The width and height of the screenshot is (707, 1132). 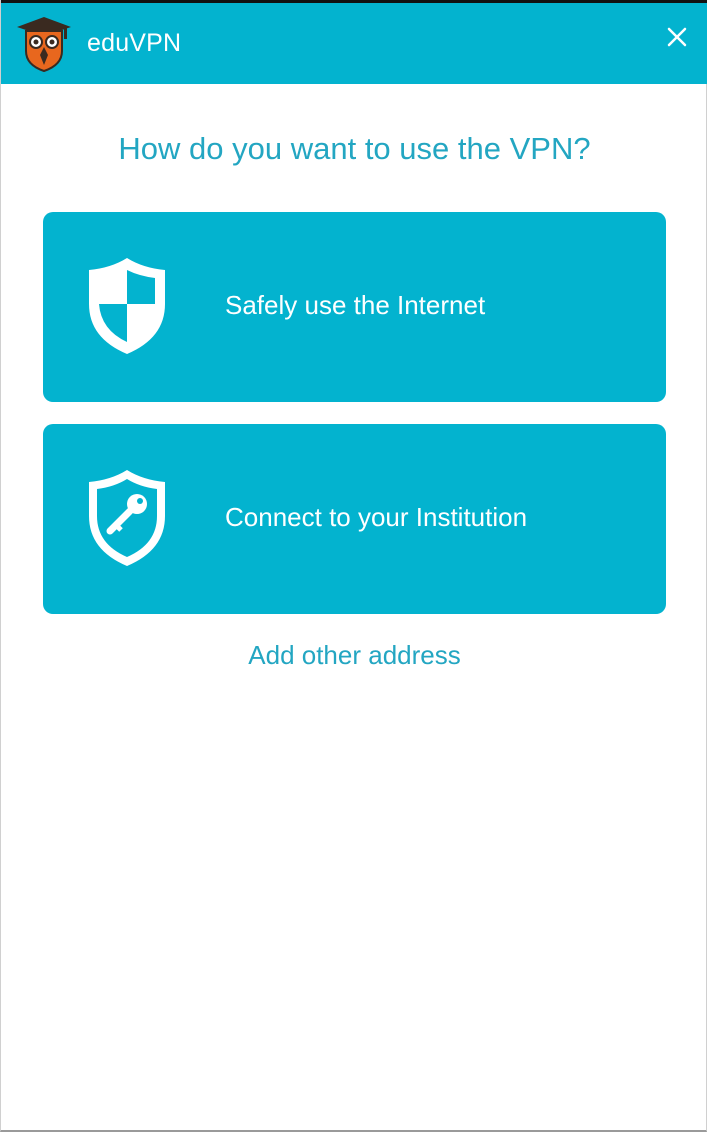 I want to click on add-other-address-link: Add other address, so click(x=354, y=655).